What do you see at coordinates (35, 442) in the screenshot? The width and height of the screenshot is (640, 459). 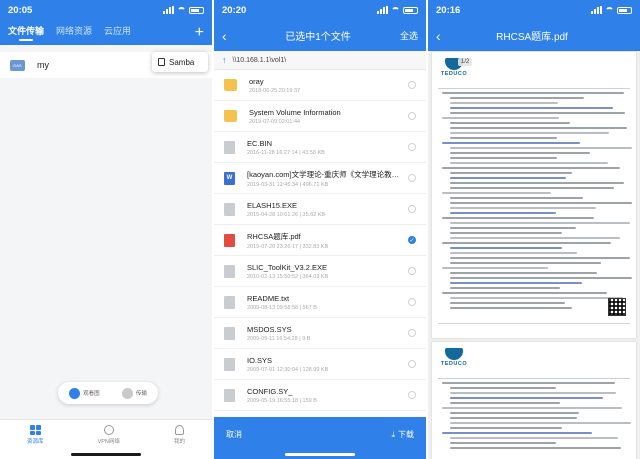 I see `nav-item-library: 资源库` at bounding box center [35, 442].